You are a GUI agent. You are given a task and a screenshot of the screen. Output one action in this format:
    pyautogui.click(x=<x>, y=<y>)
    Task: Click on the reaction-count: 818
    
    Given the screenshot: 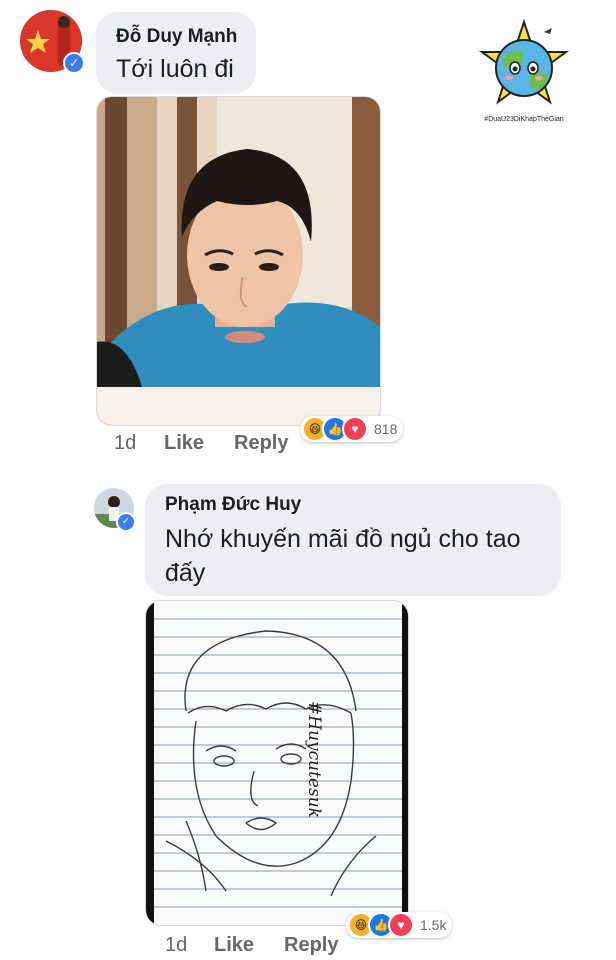 What is the action you would take?
    pyautogui.click(x=386, y=429)
    